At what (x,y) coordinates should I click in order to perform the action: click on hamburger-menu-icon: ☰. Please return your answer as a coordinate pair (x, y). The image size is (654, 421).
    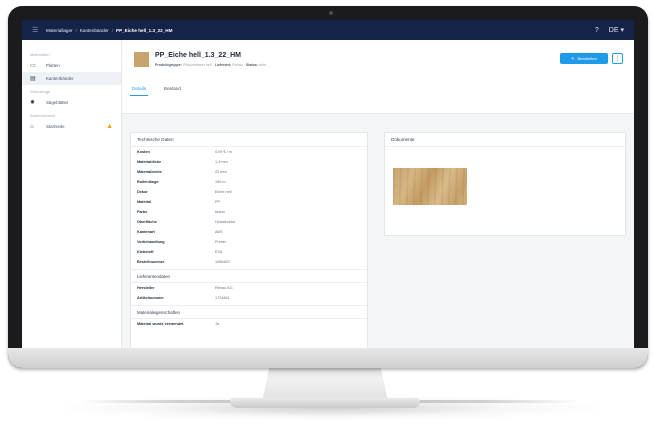
    Looking at the image, I should click on (39, 30).